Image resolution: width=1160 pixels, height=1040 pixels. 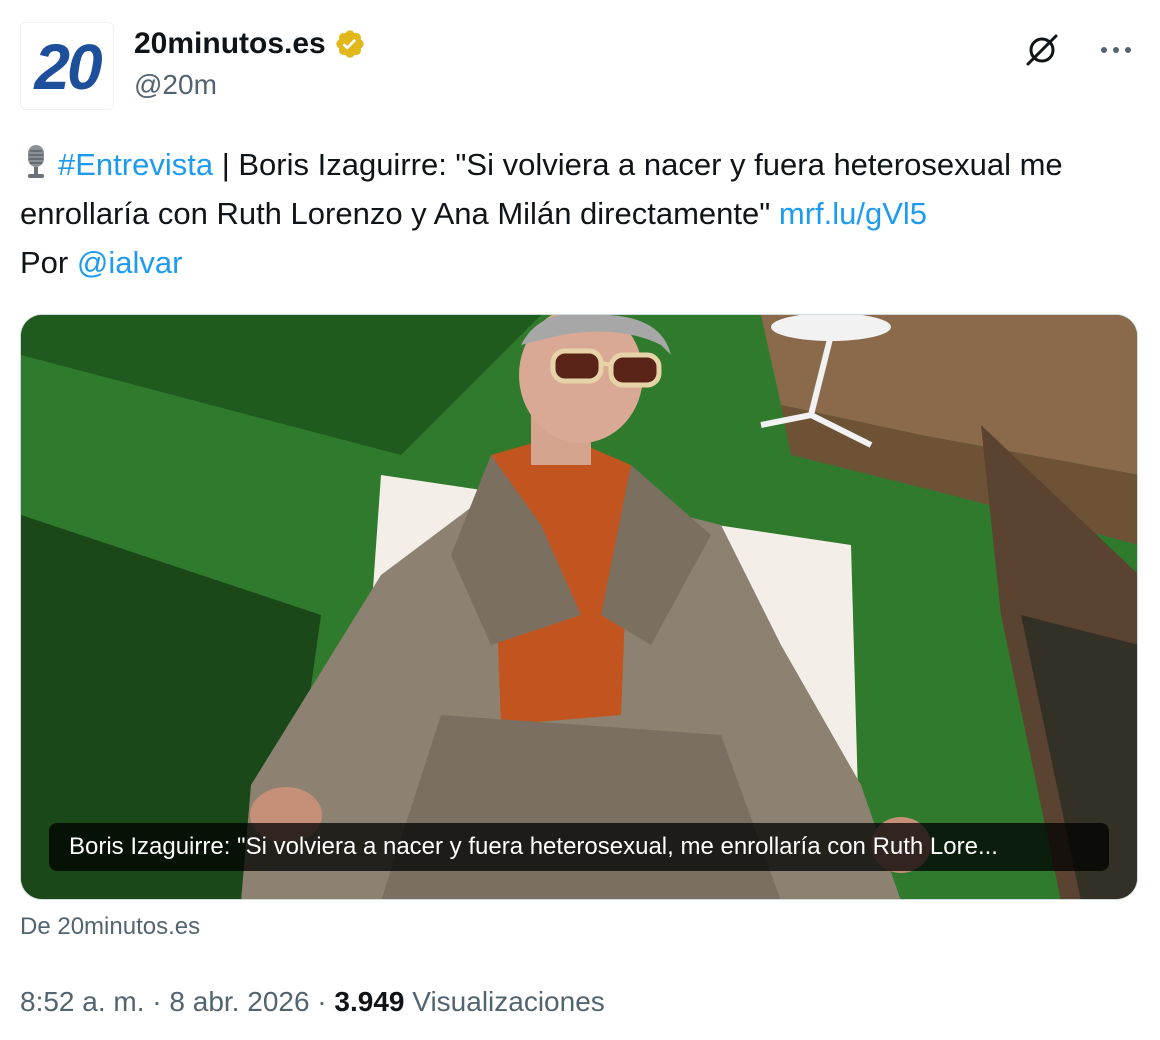 I want to click on views-count: 3.949, so click(x=369, y=1001).